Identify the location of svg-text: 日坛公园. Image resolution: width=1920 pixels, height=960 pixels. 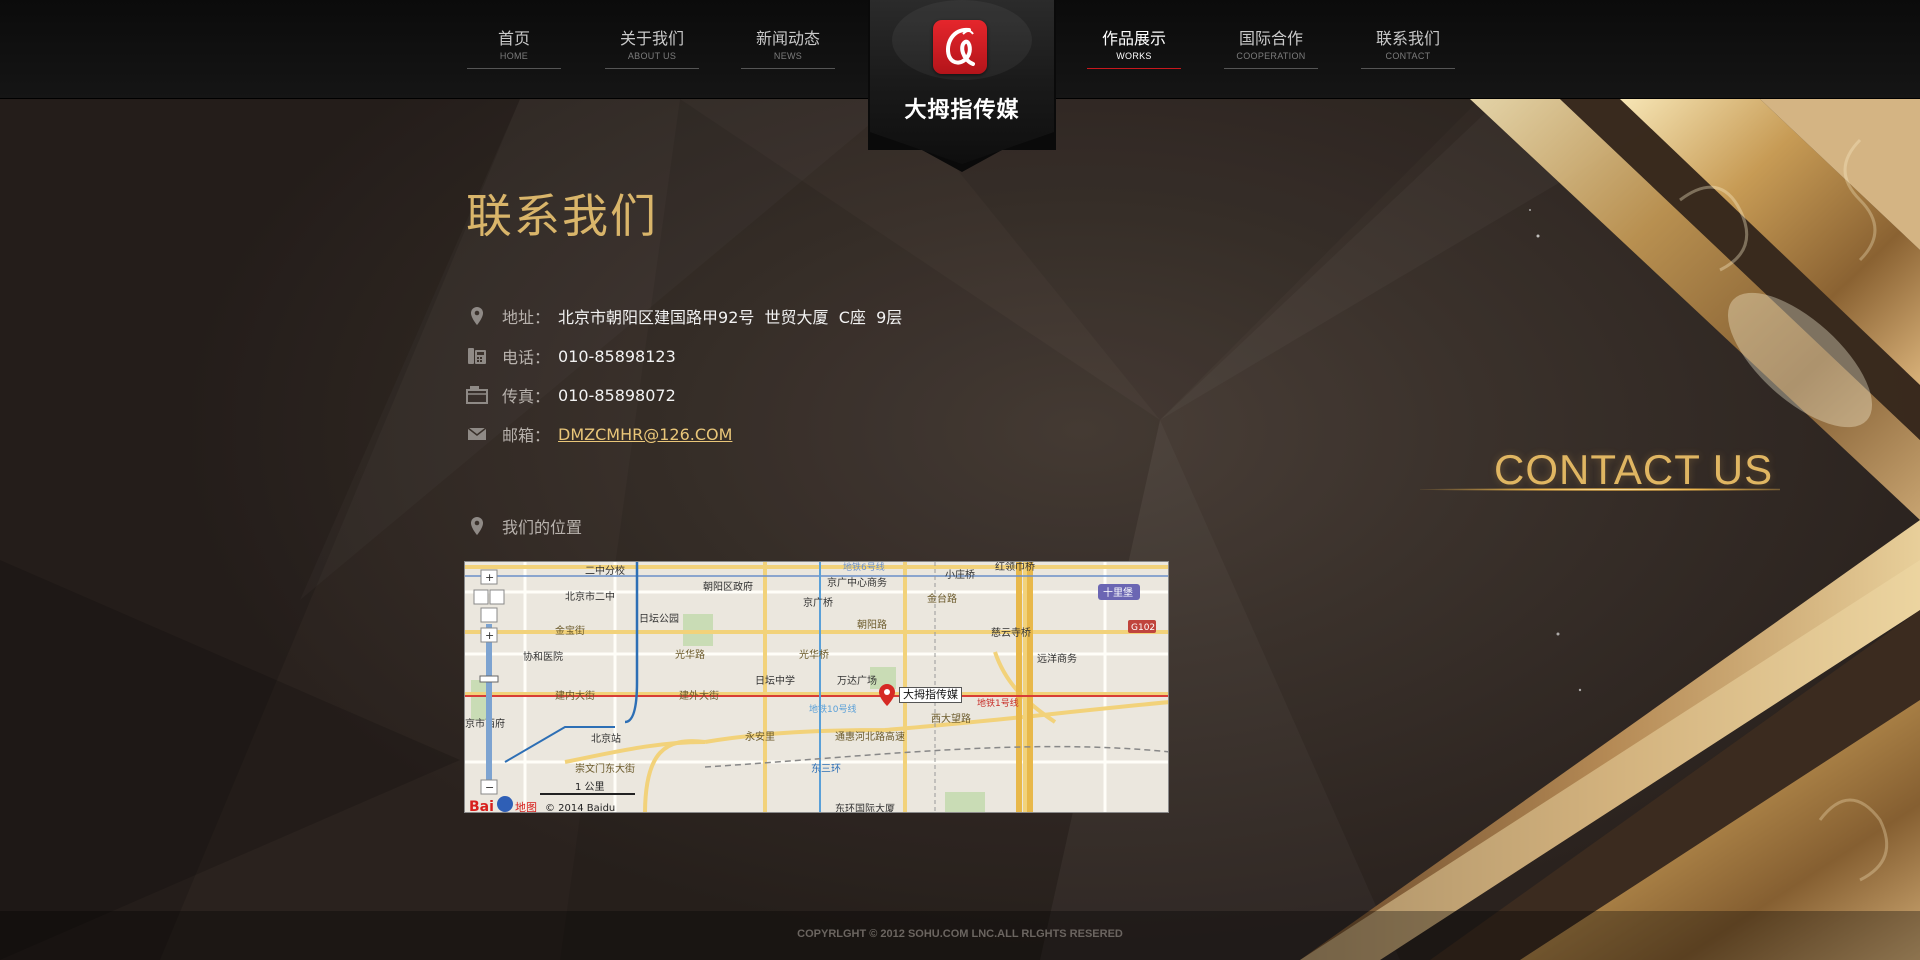
(659, 619).